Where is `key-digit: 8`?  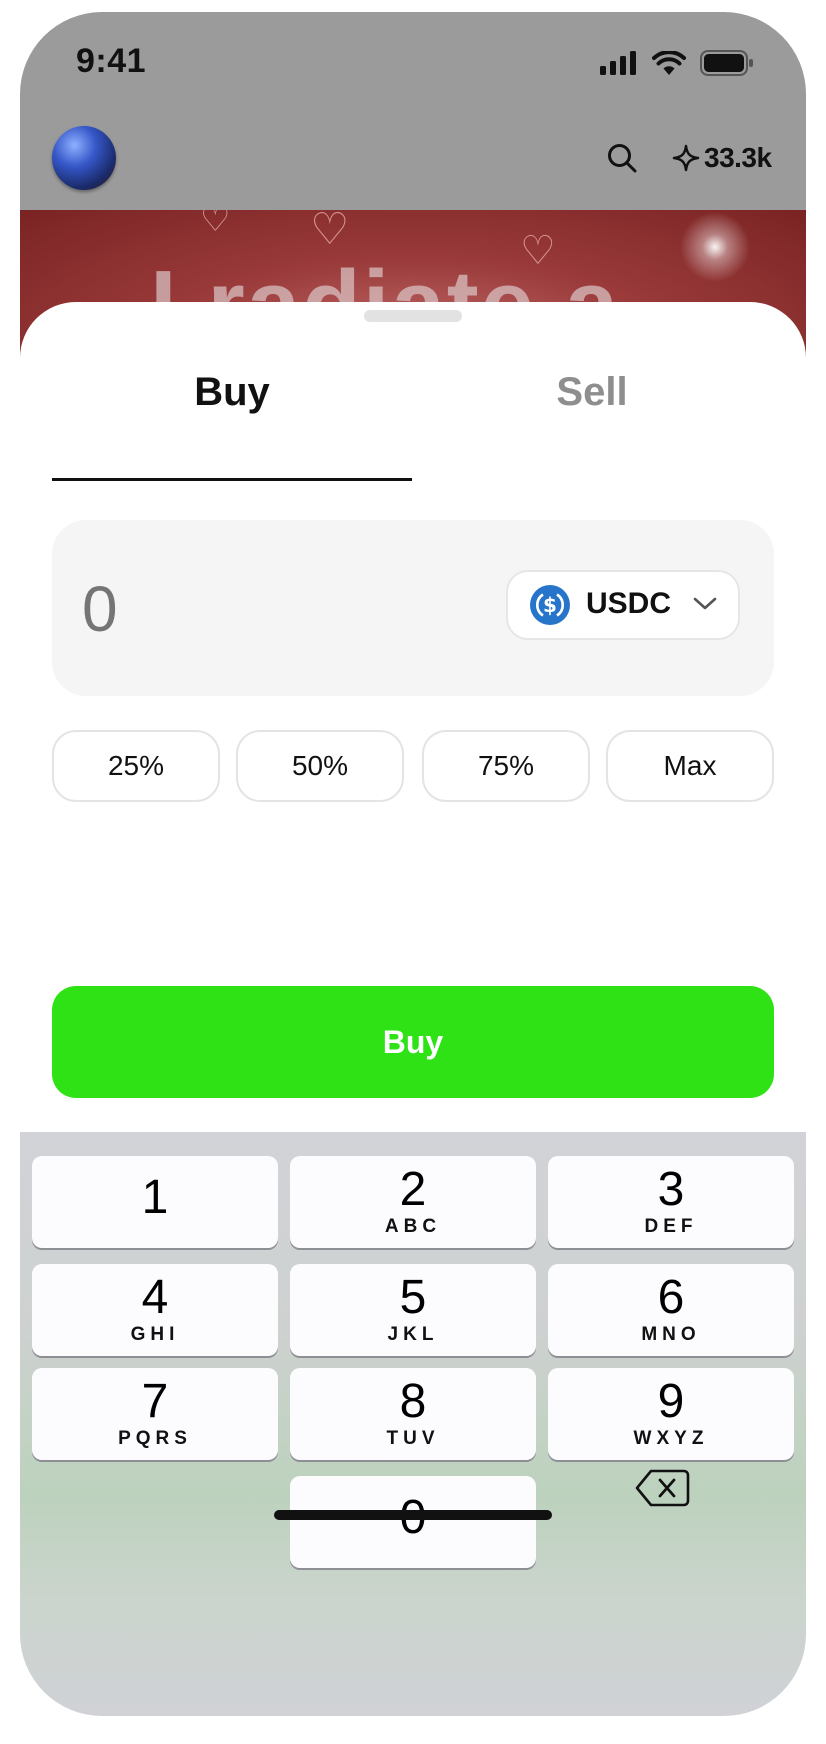 key-digit: 8 is located at coordinates (413, 1401).